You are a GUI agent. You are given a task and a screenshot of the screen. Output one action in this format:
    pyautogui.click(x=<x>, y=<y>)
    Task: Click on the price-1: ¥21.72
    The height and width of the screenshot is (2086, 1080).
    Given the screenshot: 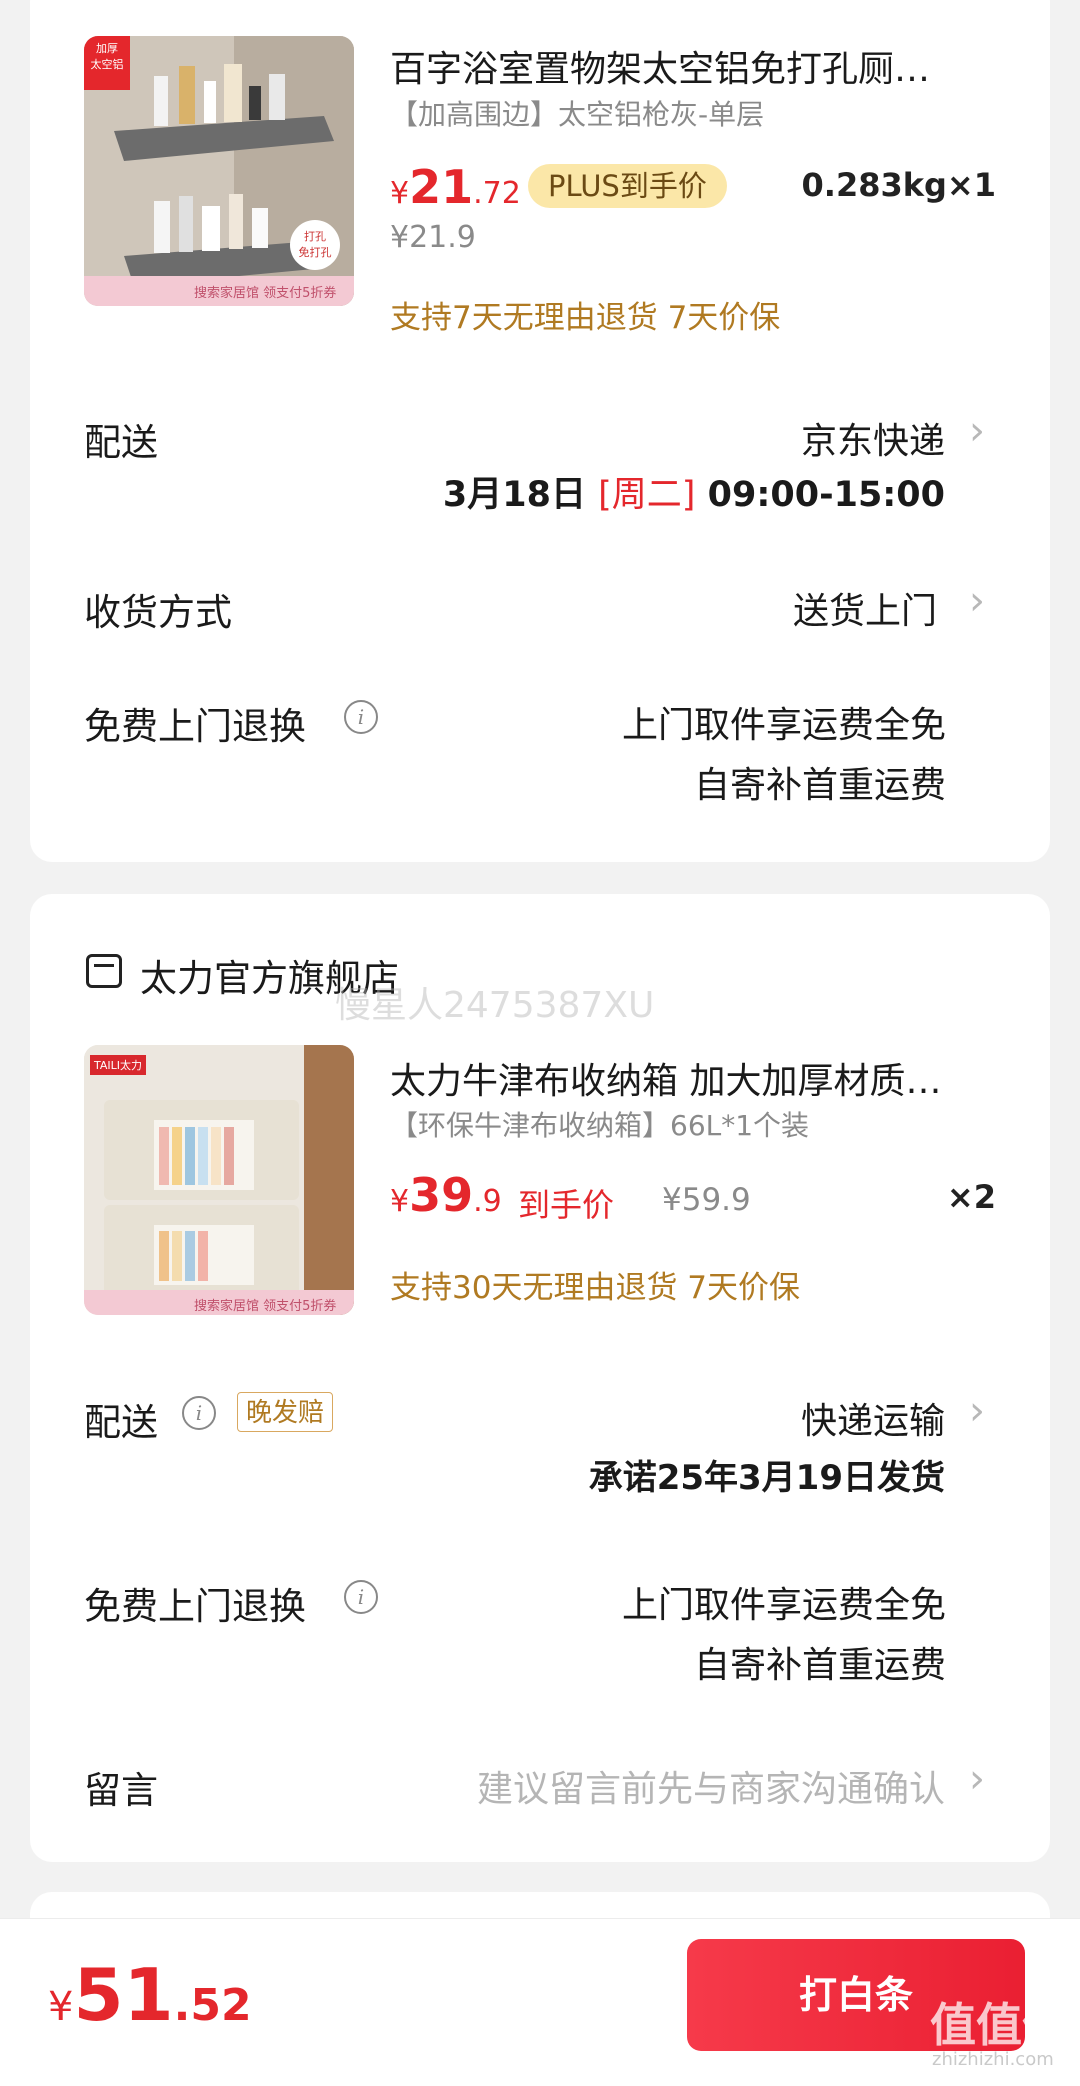 What is the action you would take?
    pyautogui.click(x=455, y=187)
    